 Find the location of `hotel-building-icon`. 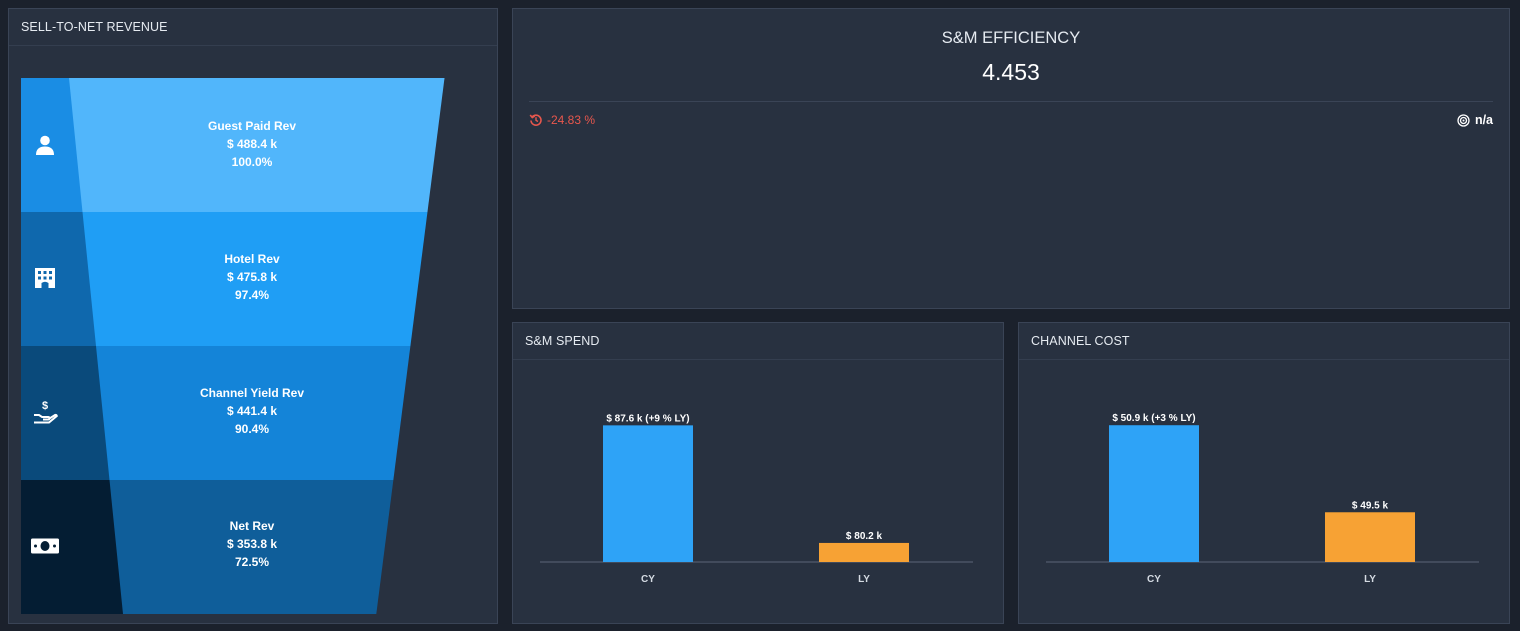

hotel-building-icon is located at coordinates (45, 278).